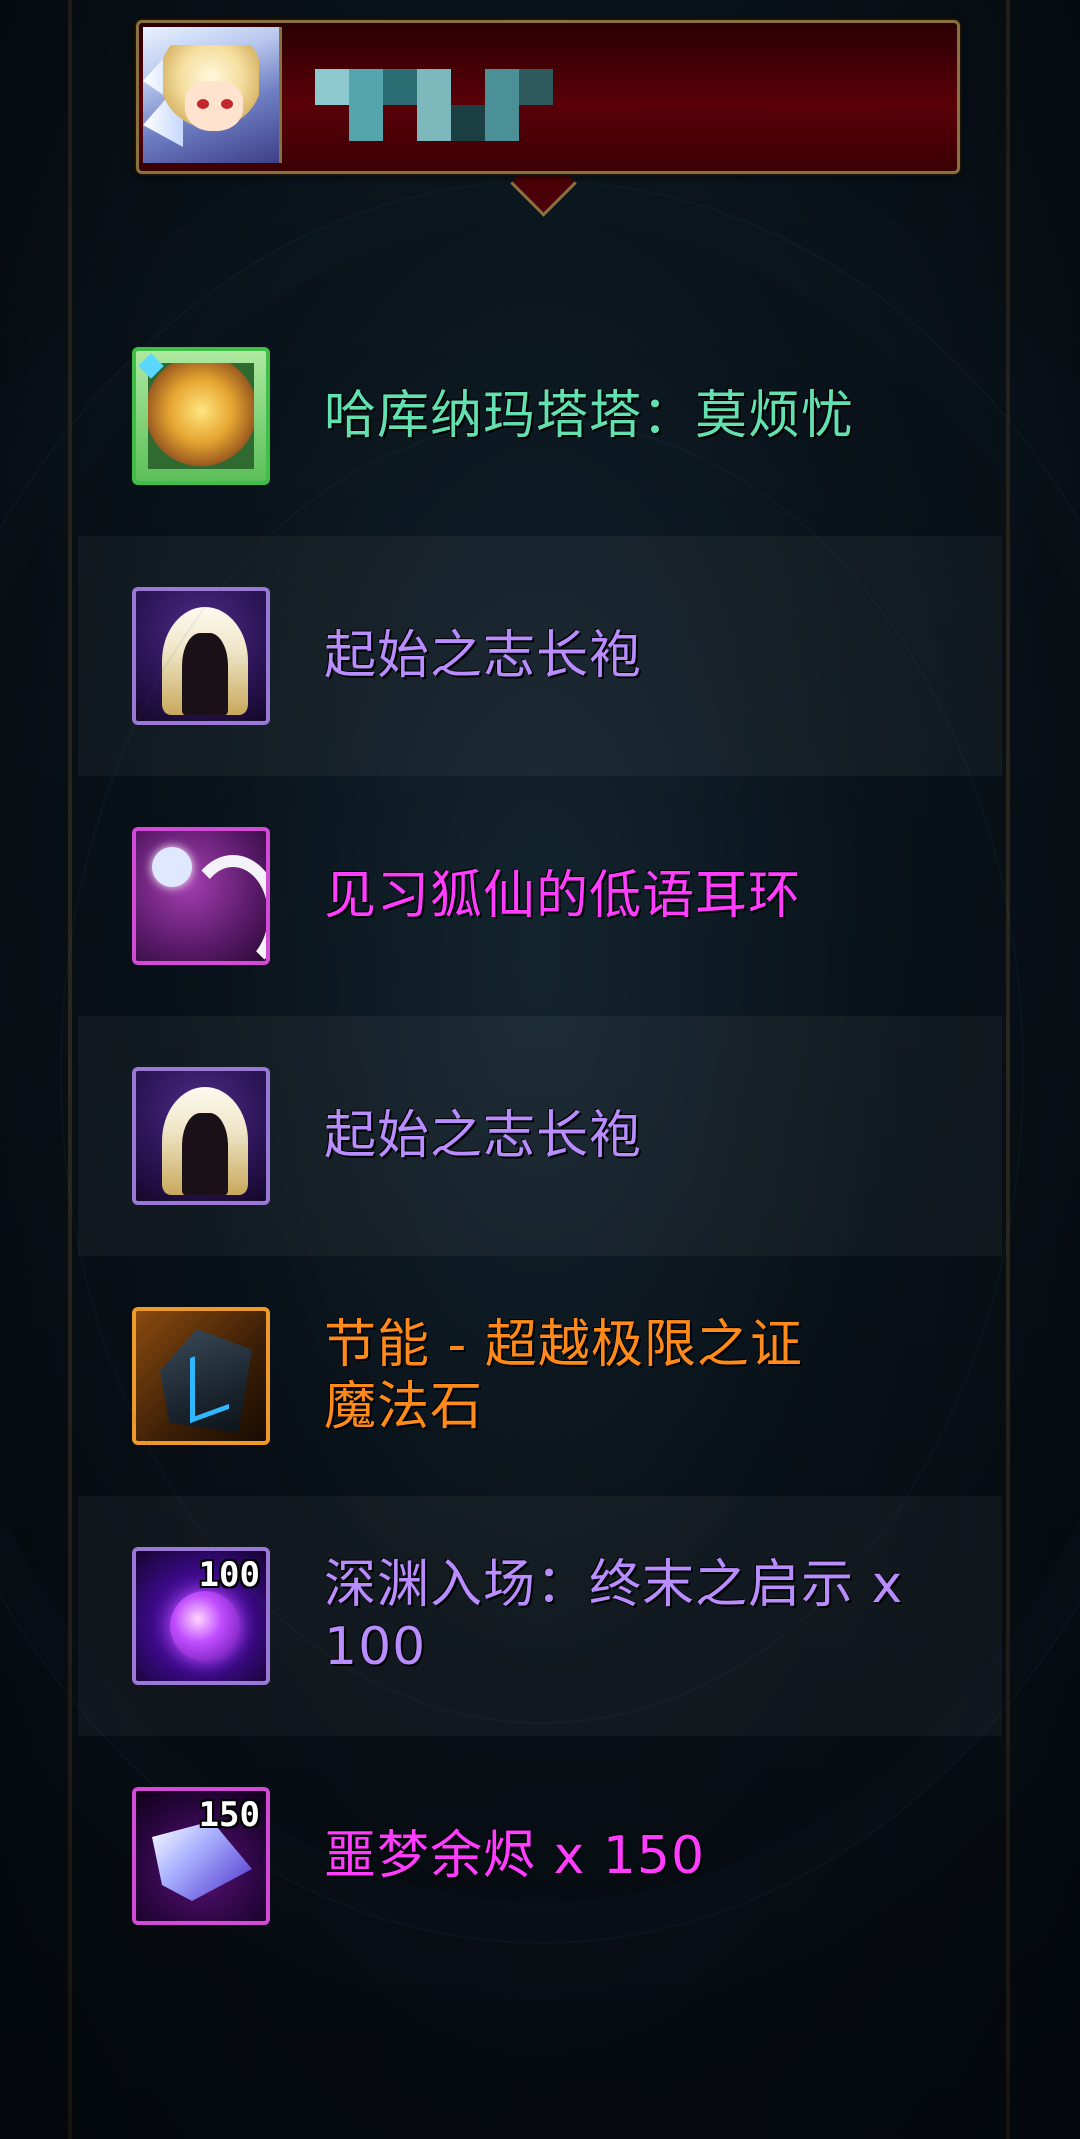 Image resolution: width=1080 pixels, height=2139 pixels. I want to click on frame-rail-right, so click(1008, 1069).